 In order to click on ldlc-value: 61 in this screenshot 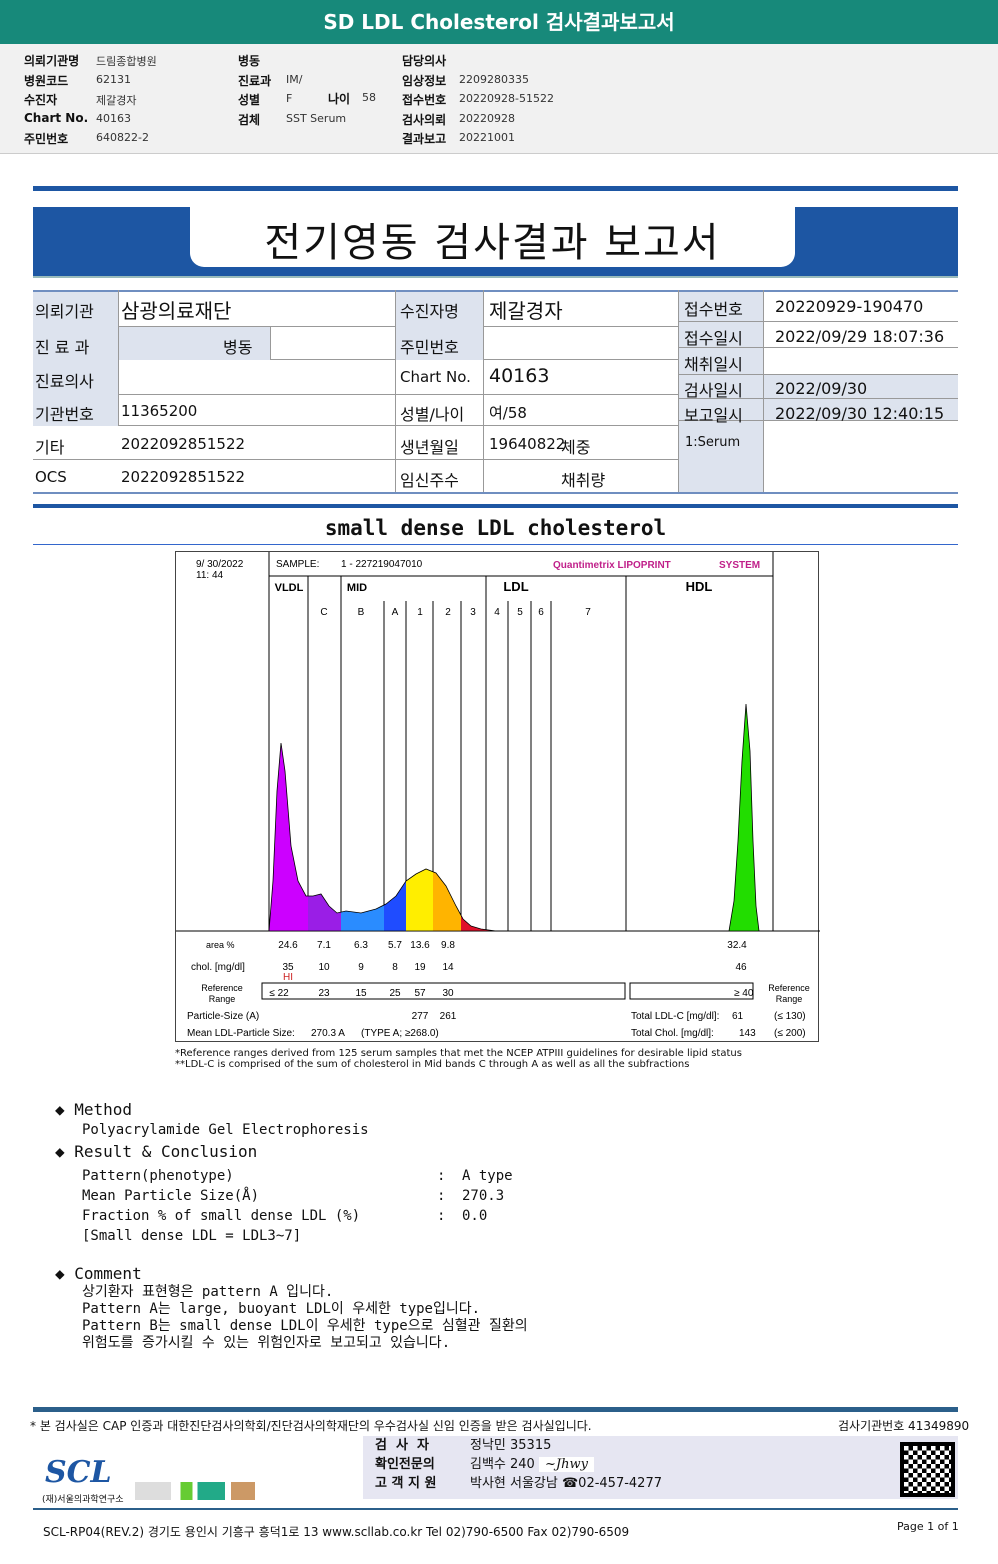, I will do `click(738, 1016)`.